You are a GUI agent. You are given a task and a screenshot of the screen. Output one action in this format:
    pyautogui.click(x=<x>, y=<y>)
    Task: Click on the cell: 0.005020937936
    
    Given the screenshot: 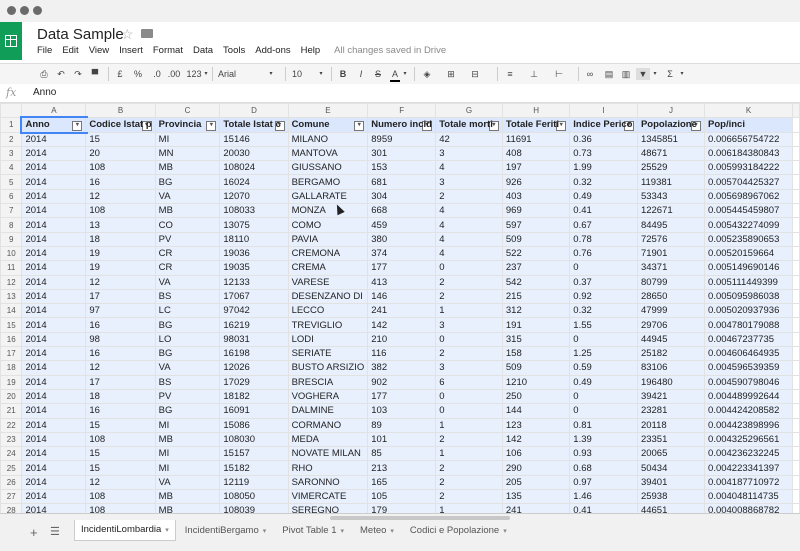 What is the action you would take?
    pyautogui.click(x=748, y=311)
    